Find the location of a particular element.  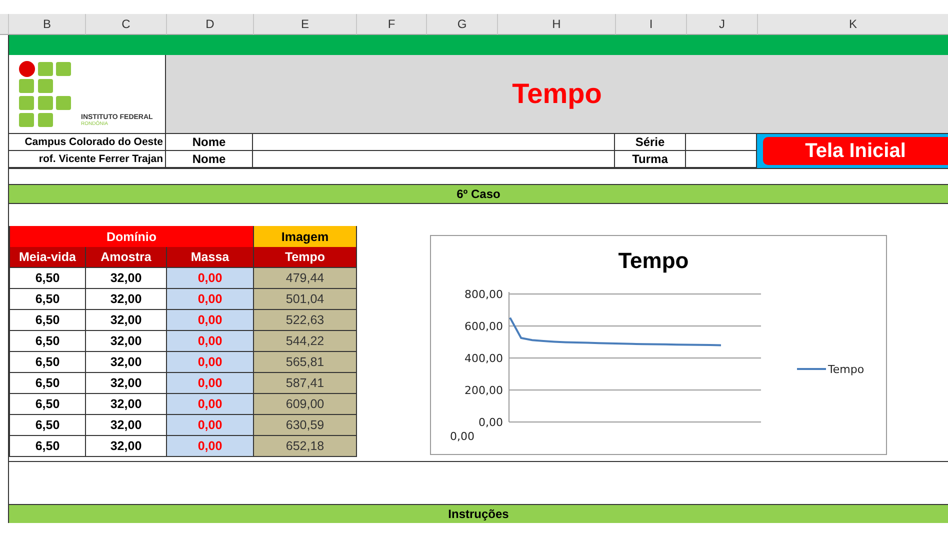

table-cell: 544,22 is located at coordinates (305, 341).